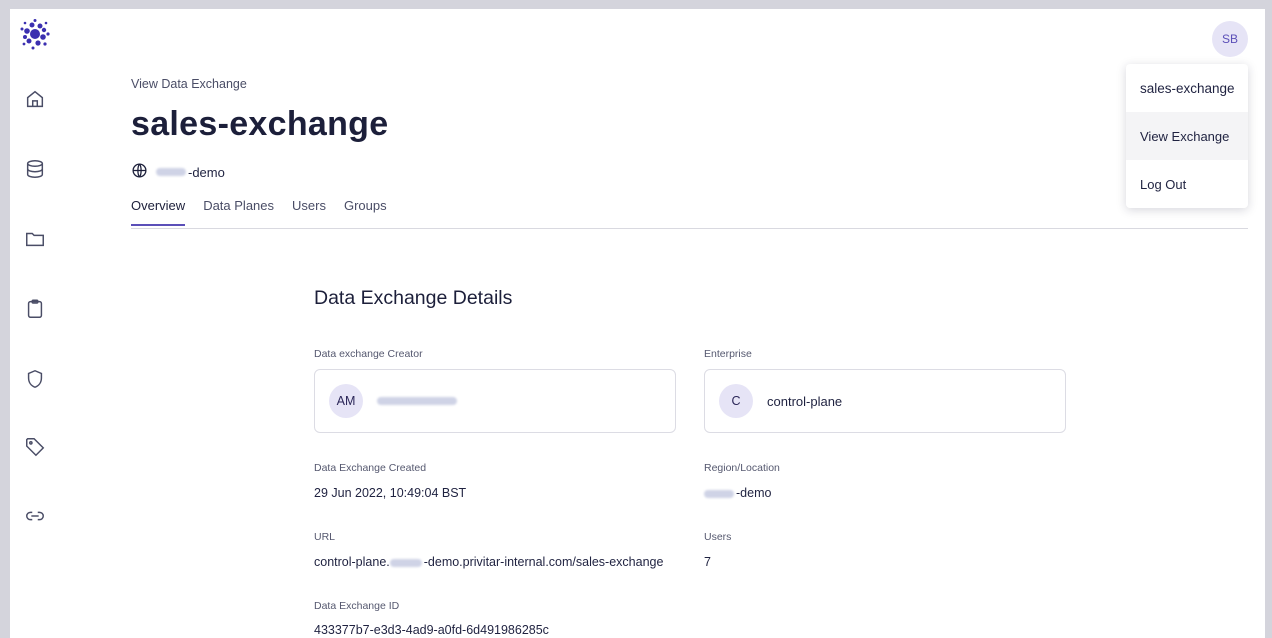 Image resolution: width=1272 pixels, height=638 pixels. What do you see at coordinates (736, 401) in the screenshot?
I see `enterprise-avatar: C` at bounding box center [736, 401].